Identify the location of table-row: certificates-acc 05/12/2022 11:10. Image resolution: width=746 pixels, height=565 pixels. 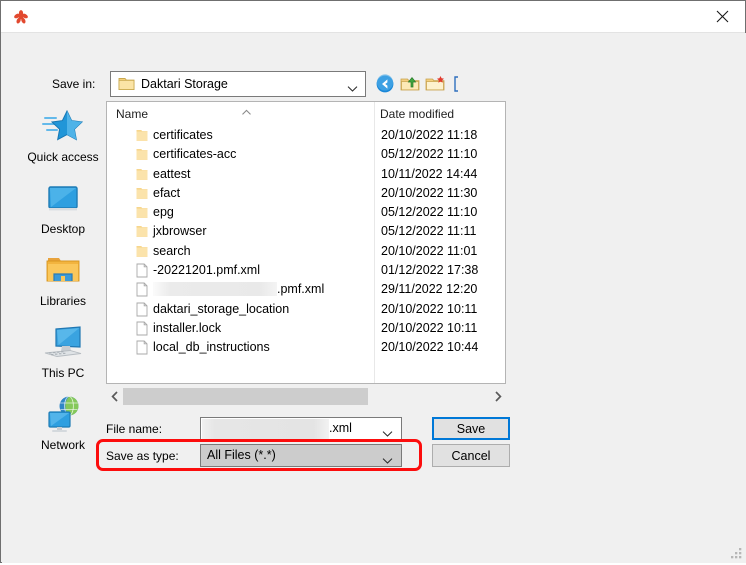
(306, 154).